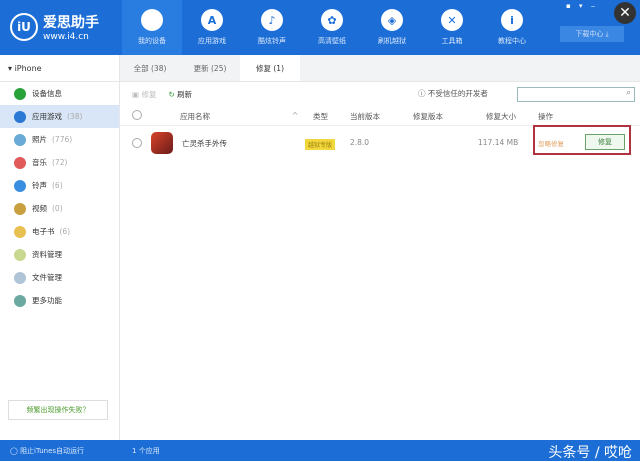 This screenshot has height=462, width=640. Describe the element at coordinates (212, 20) in the screenshot. I see `nav-icon: A` at that location.